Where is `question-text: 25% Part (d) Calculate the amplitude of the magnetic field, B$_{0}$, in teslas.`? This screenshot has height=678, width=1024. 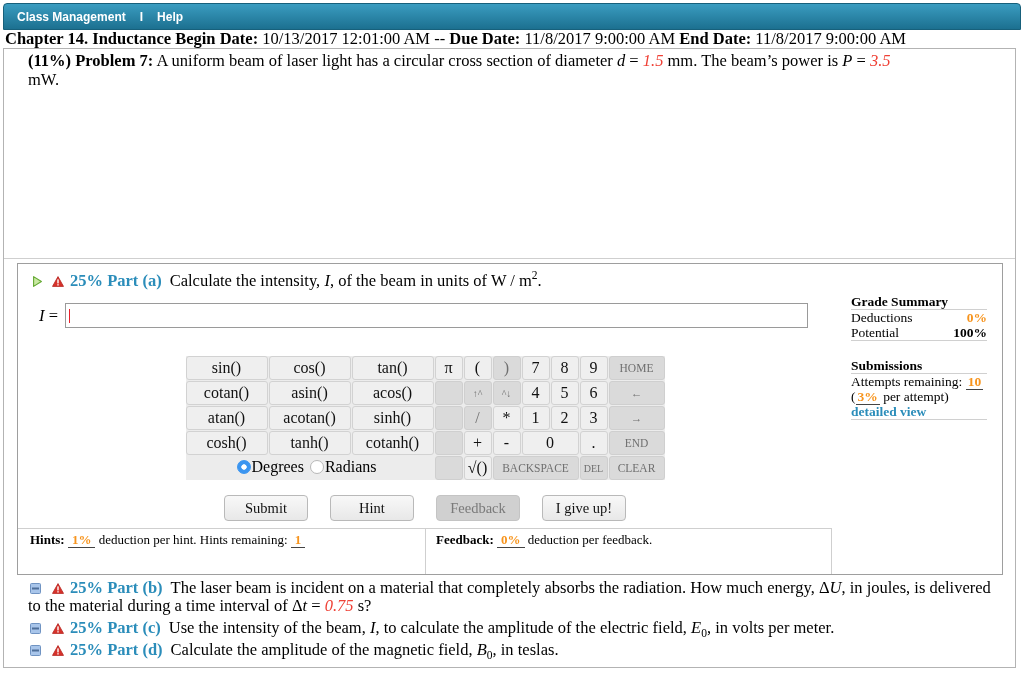
question-text: 25% Part (d) Calculate the amplitude of the magnetic field, B$_{0}$, in teslas. is located at coordinates (513, 650).